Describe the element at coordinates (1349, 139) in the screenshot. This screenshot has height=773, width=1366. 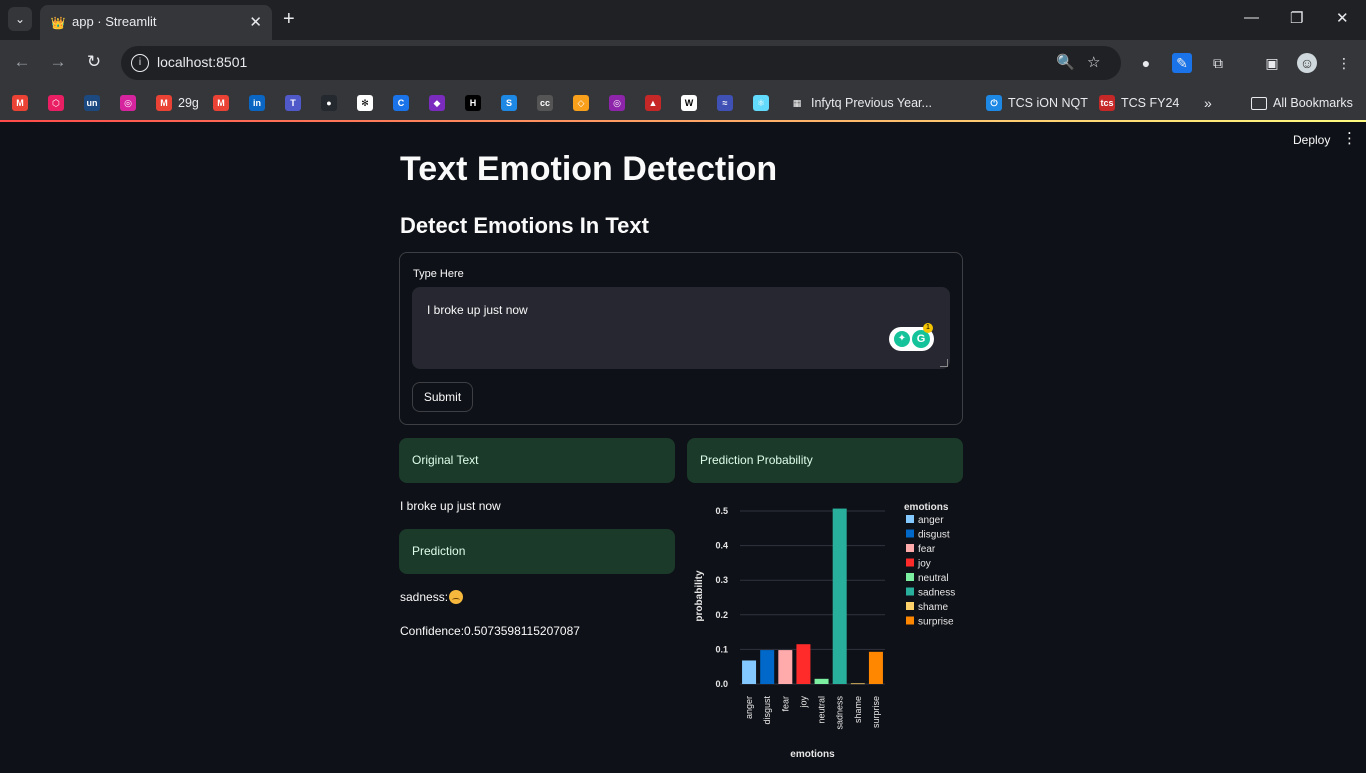
I see `main-menu-icon: ⋮` at that location.